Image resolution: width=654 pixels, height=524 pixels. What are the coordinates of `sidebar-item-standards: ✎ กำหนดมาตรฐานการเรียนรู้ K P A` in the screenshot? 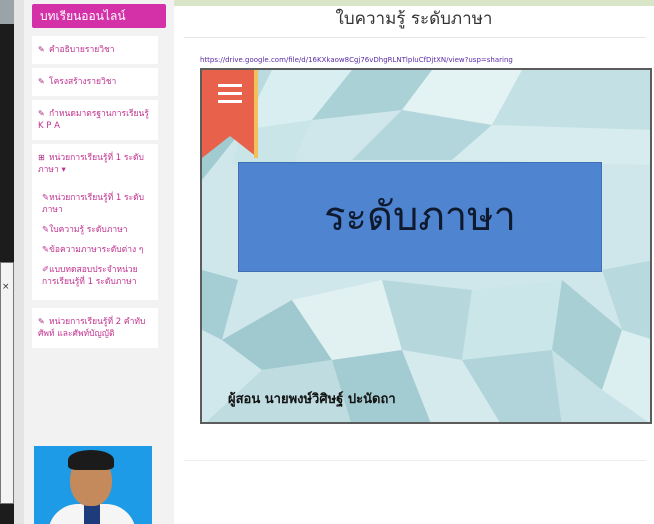 It's located at (95, 120).